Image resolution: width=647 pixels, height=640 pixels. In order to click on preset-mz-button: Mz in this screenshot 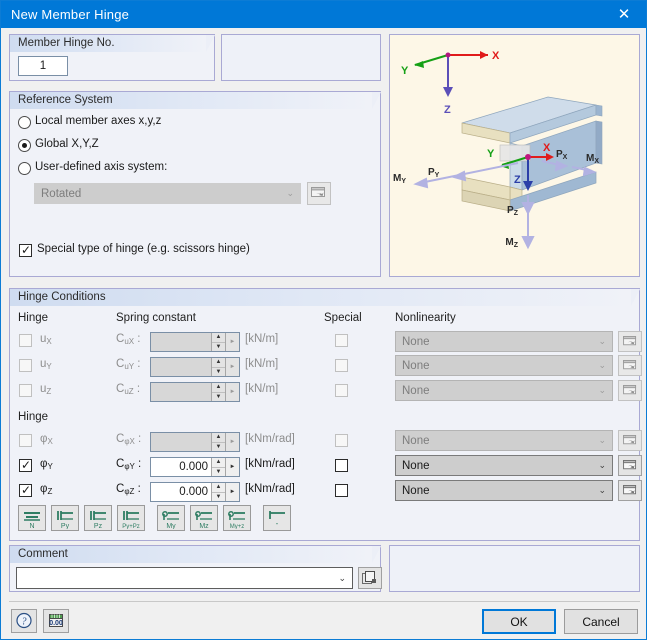, I will do `click(204, 518)`.